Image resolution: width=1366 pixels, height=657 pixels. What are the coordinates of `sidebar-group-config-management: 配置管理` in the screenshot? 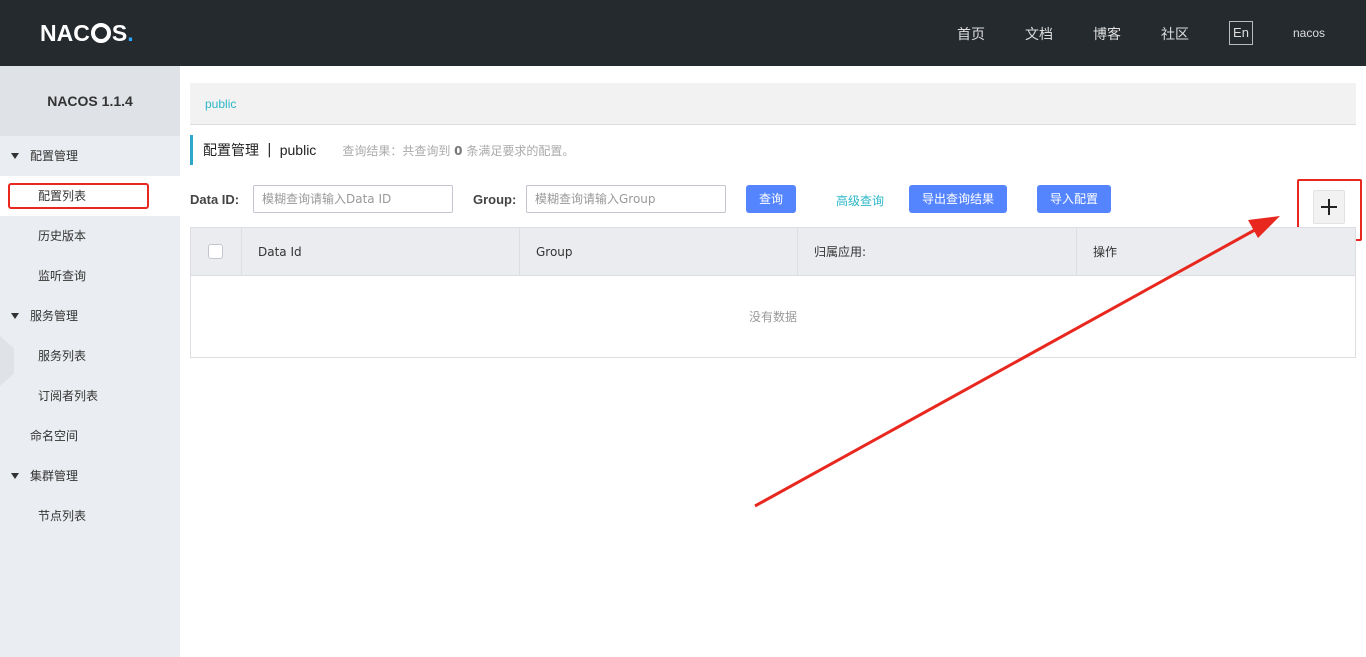 It's located at (90, 156).